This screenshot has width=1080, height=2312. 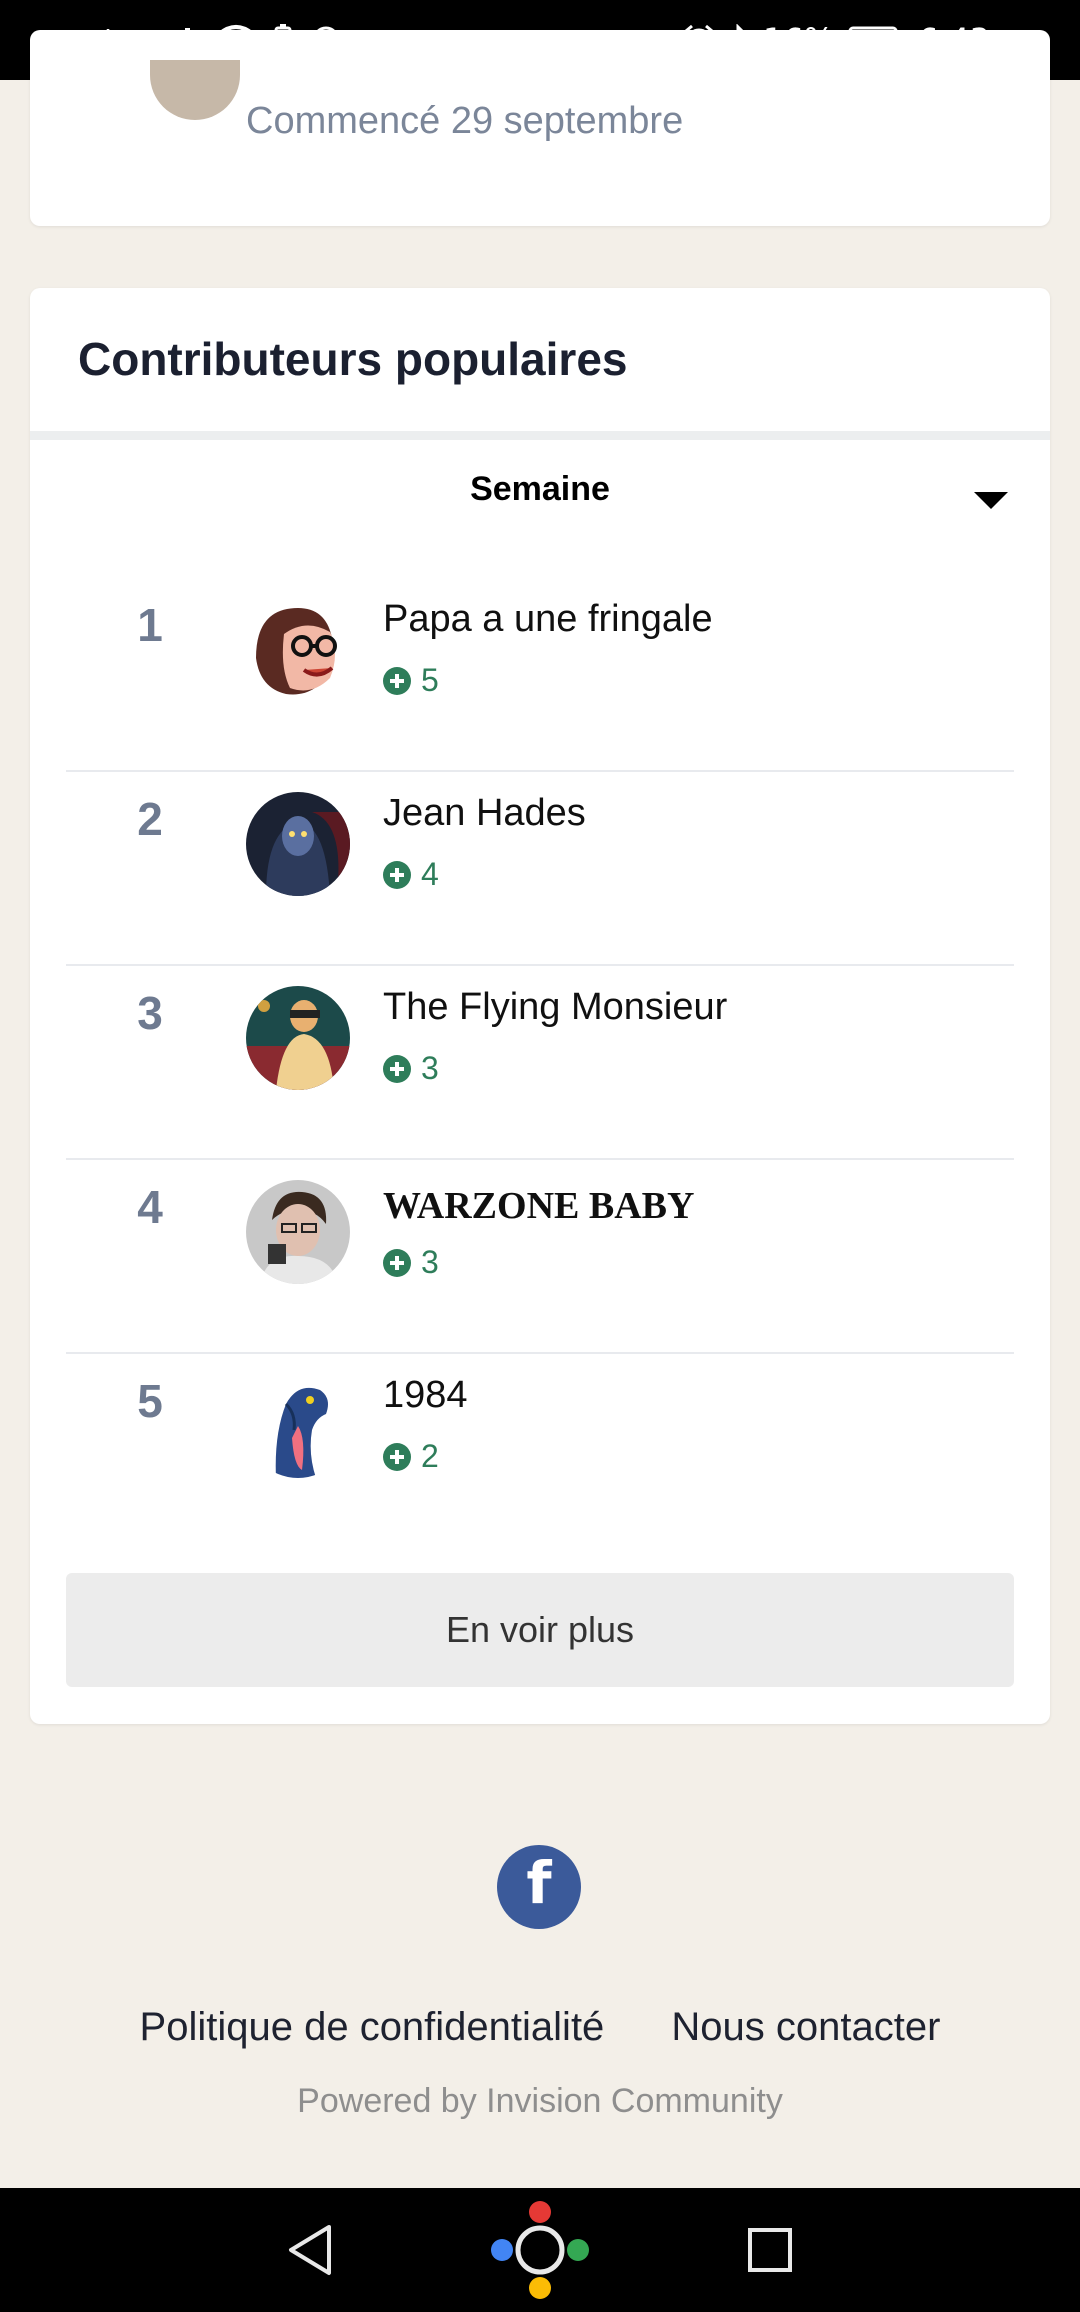 I want to click on member-name: 1984, so click(x=425, y=1395).